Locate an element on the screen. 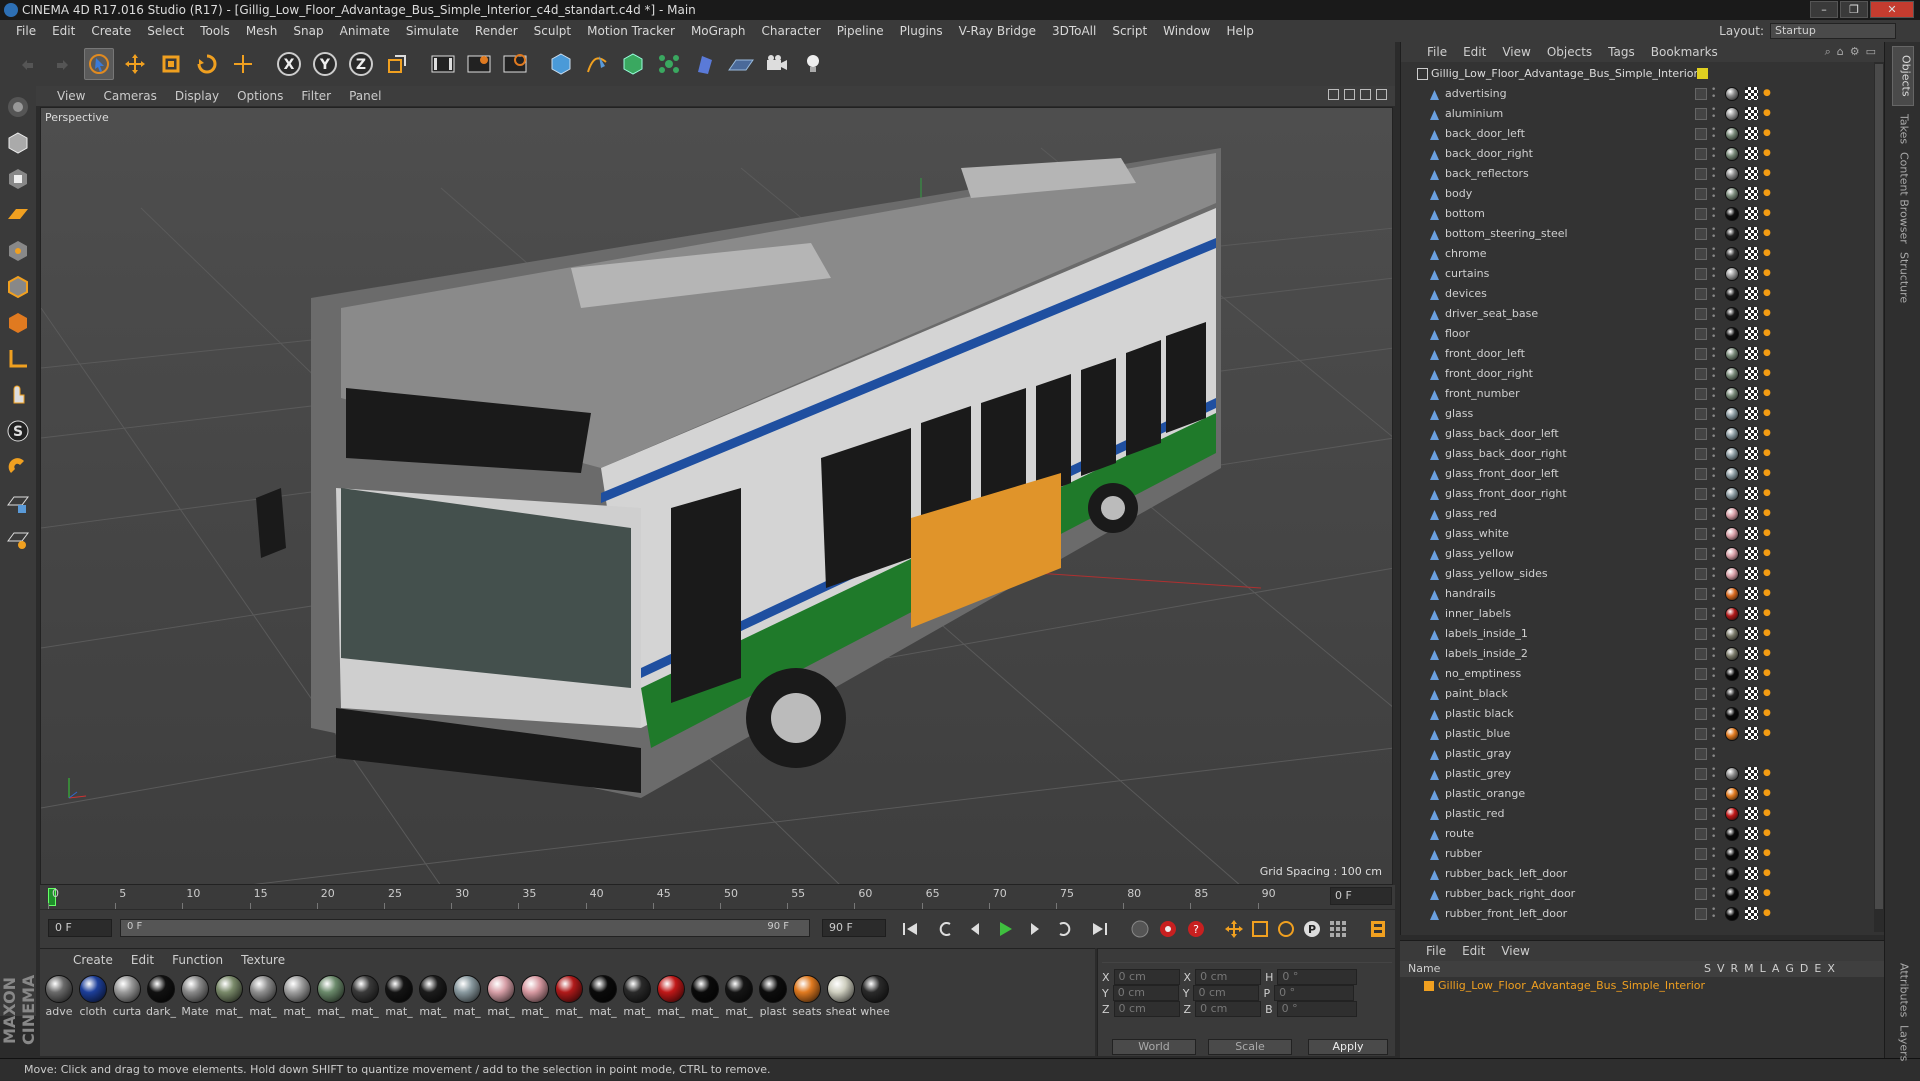 The width and height of the screenshot is (1920, 1081). undo-icon is located at coordinates (27, 64).